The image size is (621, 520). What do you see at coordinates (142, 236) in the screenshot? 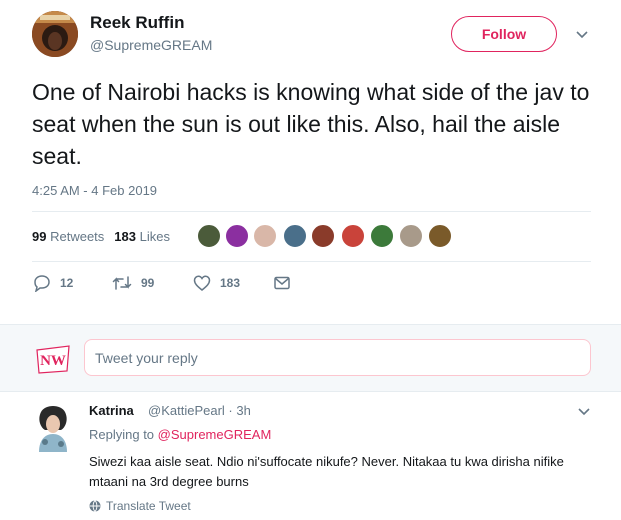
I see `likes-stat: 183 Likes` at bounding box center [142, 236].